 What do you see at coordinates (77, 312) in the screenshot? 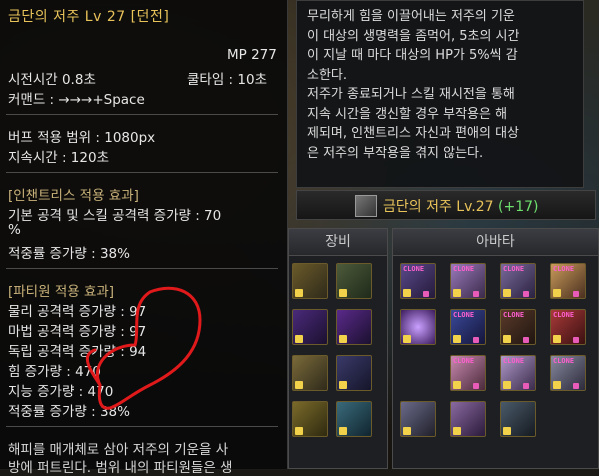
I see `party-stat-physical: 물리 공격력 증가량 : 97` at bounding box center [77, 312].